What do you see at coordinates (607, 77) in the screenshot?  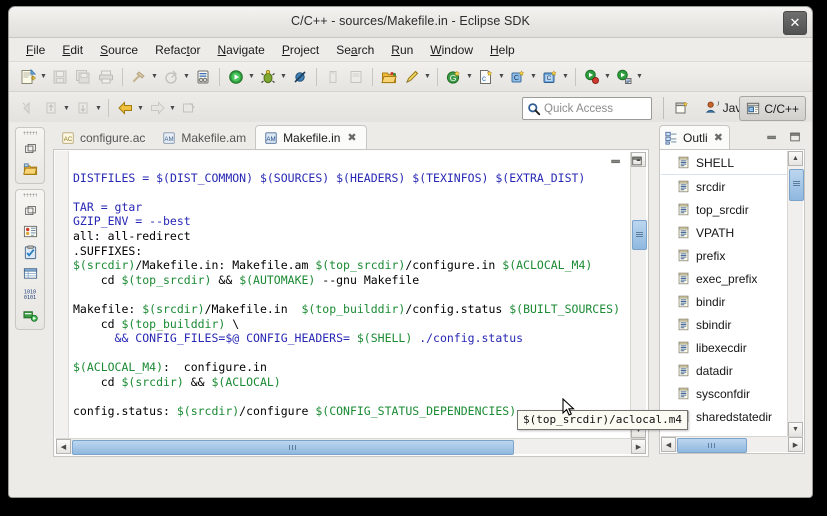 I see `run-last-tool-dropdown-arrow: ▼` at bounding box center [607, 77].